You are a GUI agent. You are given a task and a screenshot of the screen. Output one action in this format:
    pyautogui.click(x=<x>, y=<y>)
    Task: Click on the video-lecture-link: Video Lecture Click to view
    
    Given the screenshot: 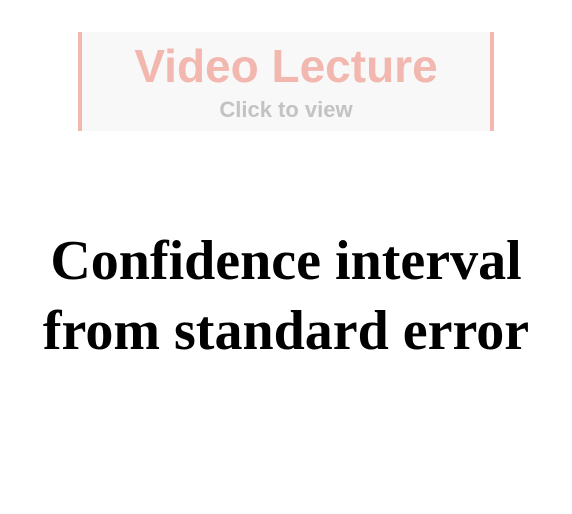 What is the action you would take?
    pyautogui.click(x=286, y=81)
    